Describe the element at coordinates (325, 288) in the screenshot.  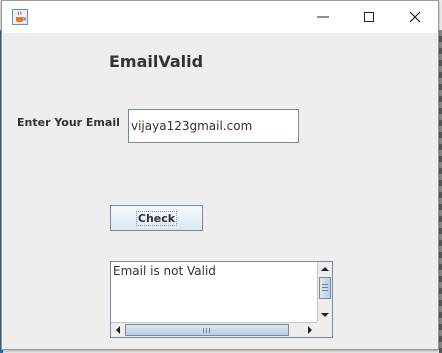
I see `vertical-scroll-thumb` at that location.